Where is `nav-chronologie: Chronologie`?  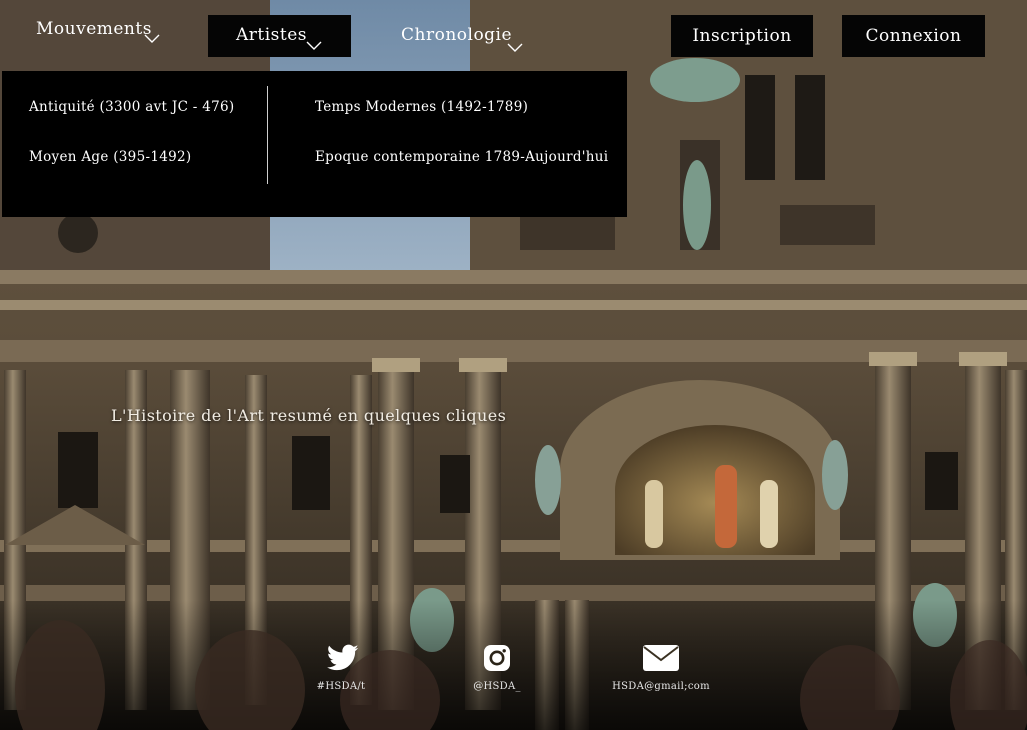 nav-chronologie: Chronologie is located at coordinates (467, 36).